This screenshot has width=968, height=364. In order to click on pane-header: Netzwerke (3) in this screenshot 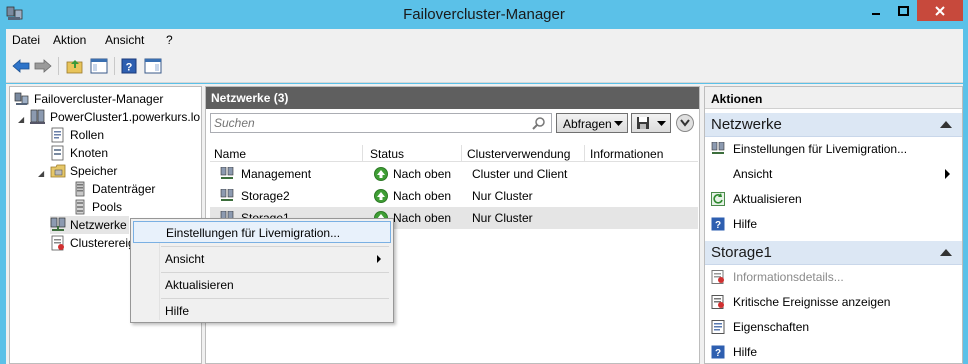, I will do `click(452, 98)`.